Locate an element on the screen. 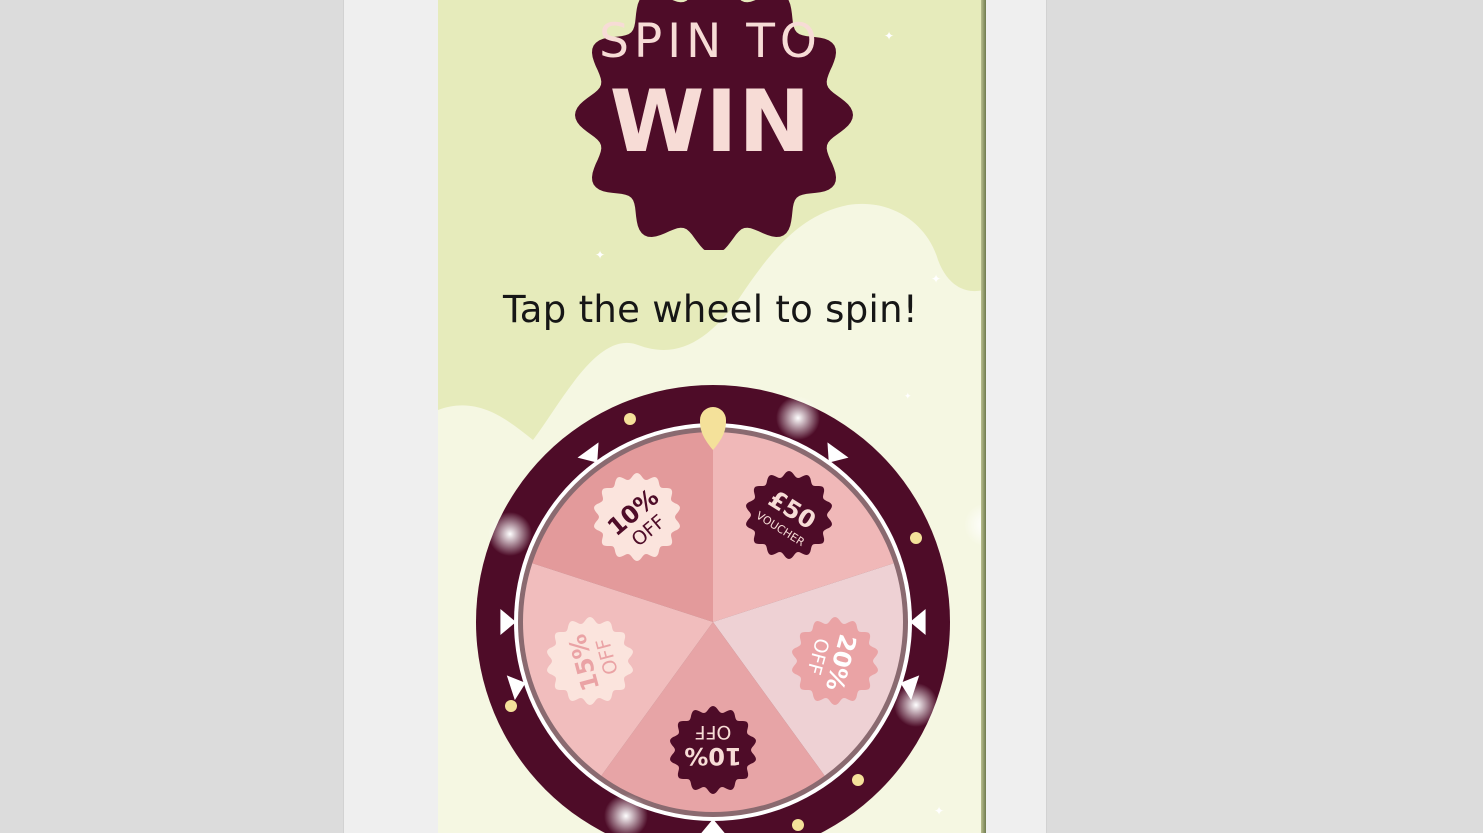  phone-edge is located at coordinates (983, 416).